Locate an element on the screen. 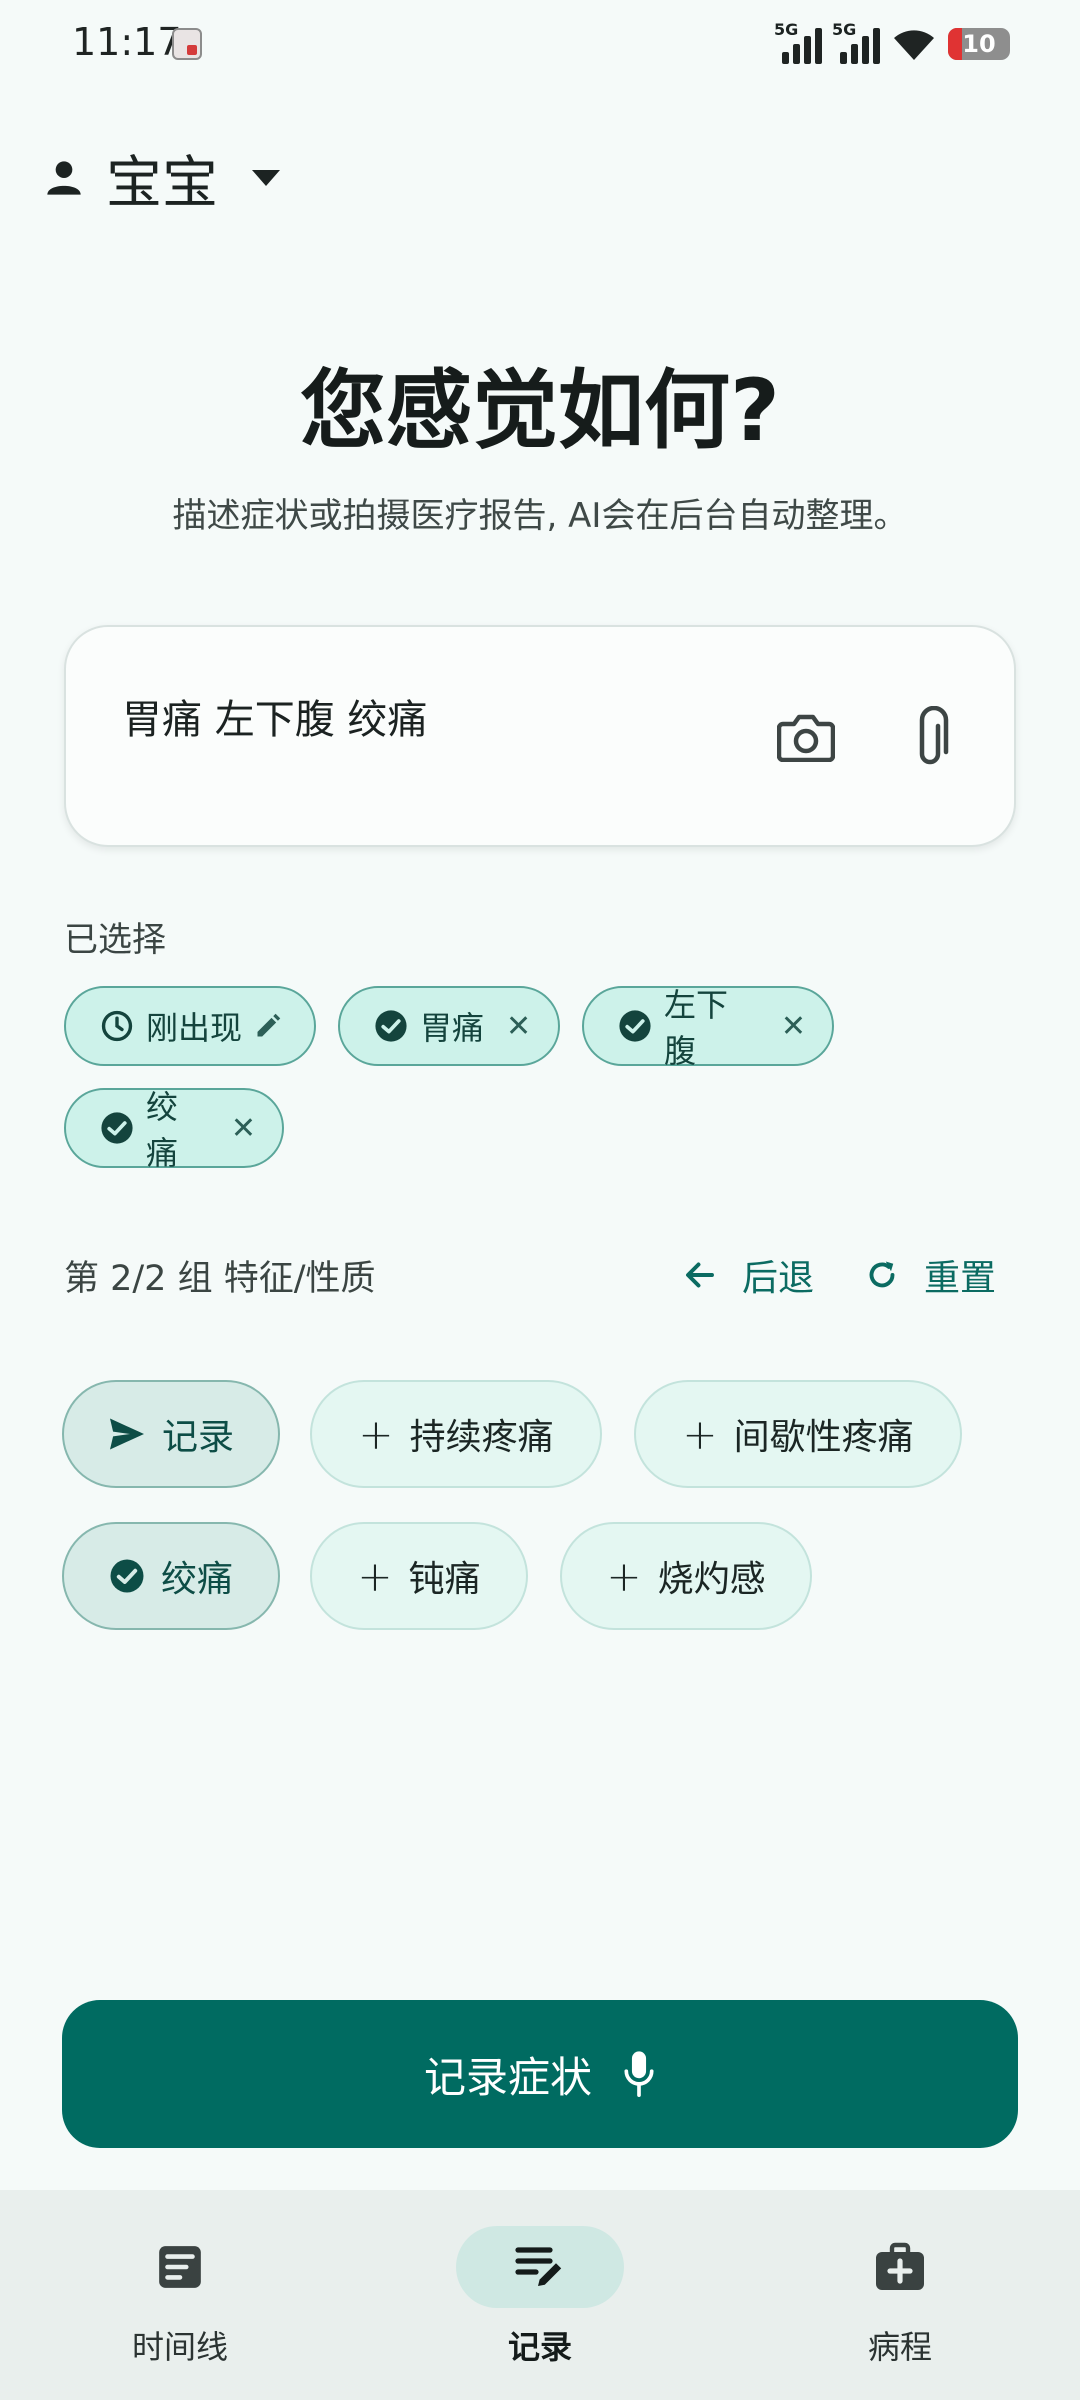 This screenshot has height=2400, width=1080. chip-label: 刚出现 is located at coordinates (194, 1028).